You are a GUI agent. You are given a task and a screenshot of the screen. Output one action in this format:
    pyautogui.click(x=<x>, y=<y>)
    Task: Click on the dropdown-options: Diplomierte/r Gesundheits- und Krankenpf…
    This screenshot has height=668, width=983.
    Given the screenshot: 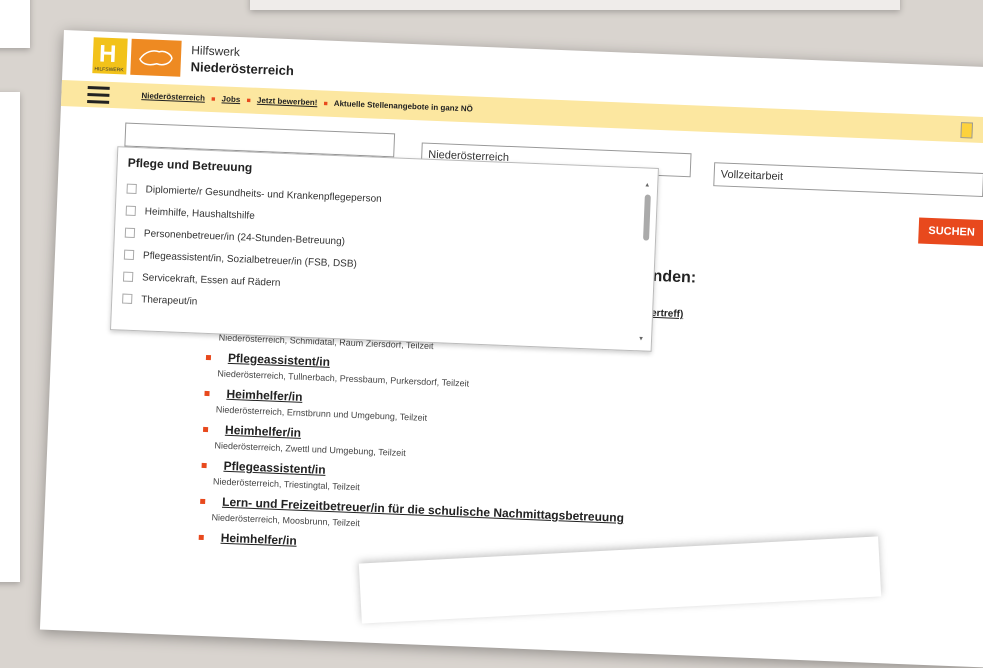 What is the action you would take?
    pyautogui.click(x=252, y=249)
    